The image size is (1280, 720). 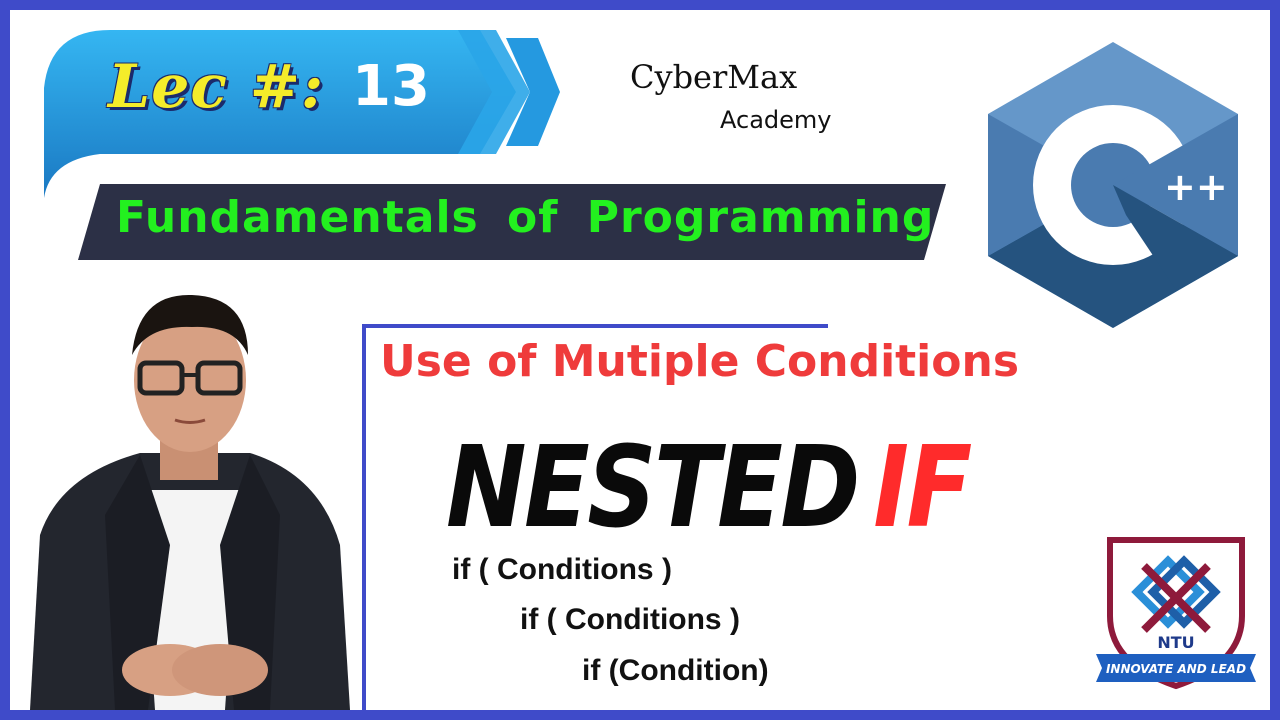 What do you see at coordinates (525, 217) in the screenshot?
I see `course-title: Fundamentals of Programming` at bounding box center [525, 217].